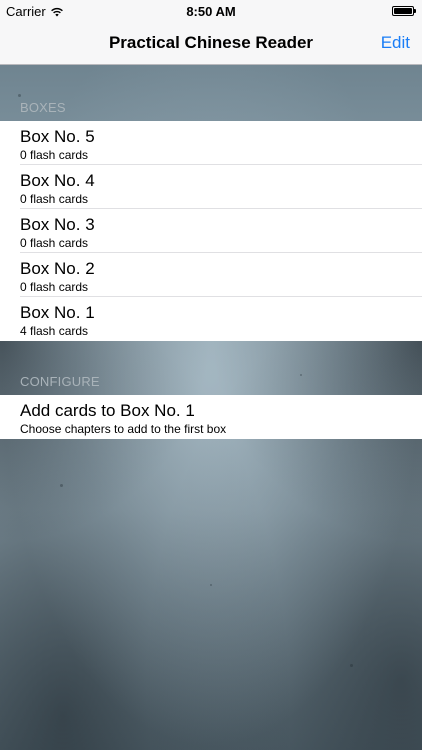  I want to click on list-item-box-3: Box No. 3 0 flash cards, so click(211, 231).